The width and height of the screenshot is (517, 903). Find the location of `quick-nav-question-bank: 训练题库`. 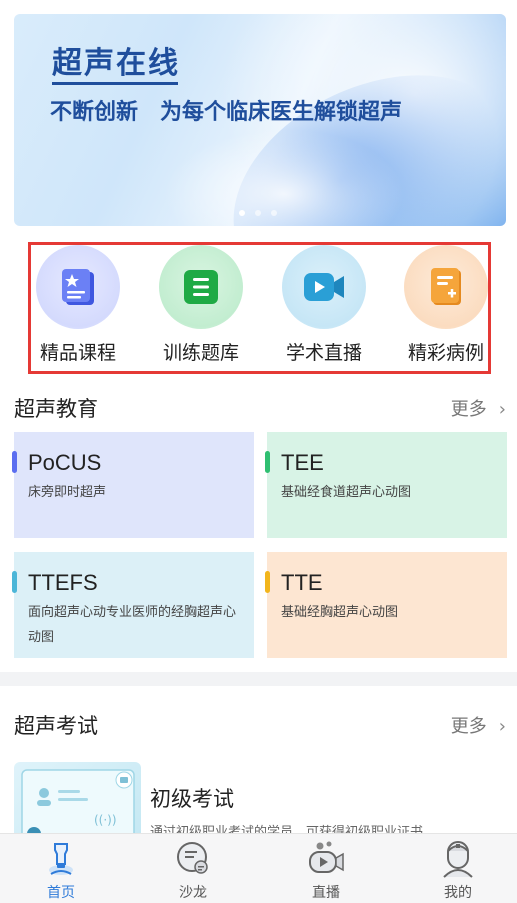

quick-nav-question-bank: 训练题库 is located at coordinates (201, 305).